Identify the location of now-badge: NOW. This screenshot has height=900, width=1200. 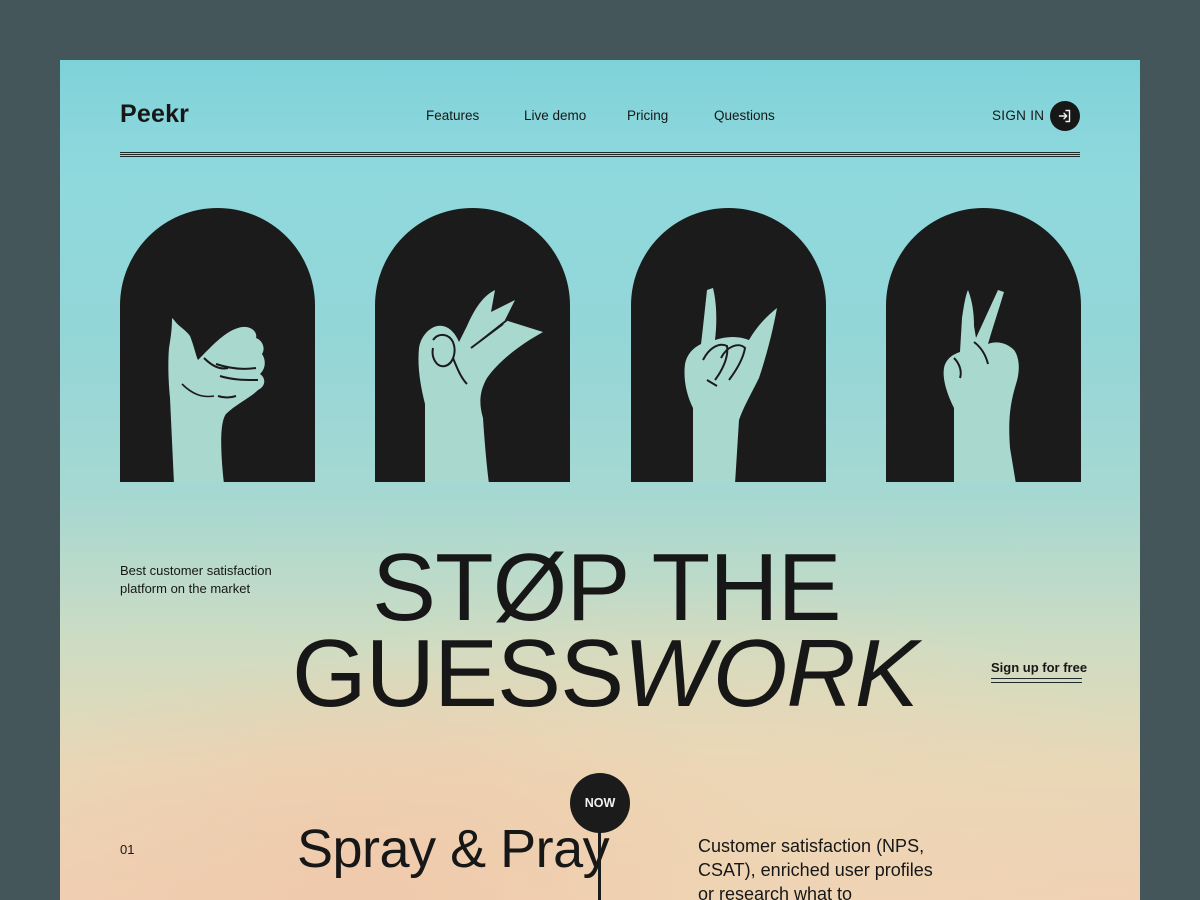
(600, 803).